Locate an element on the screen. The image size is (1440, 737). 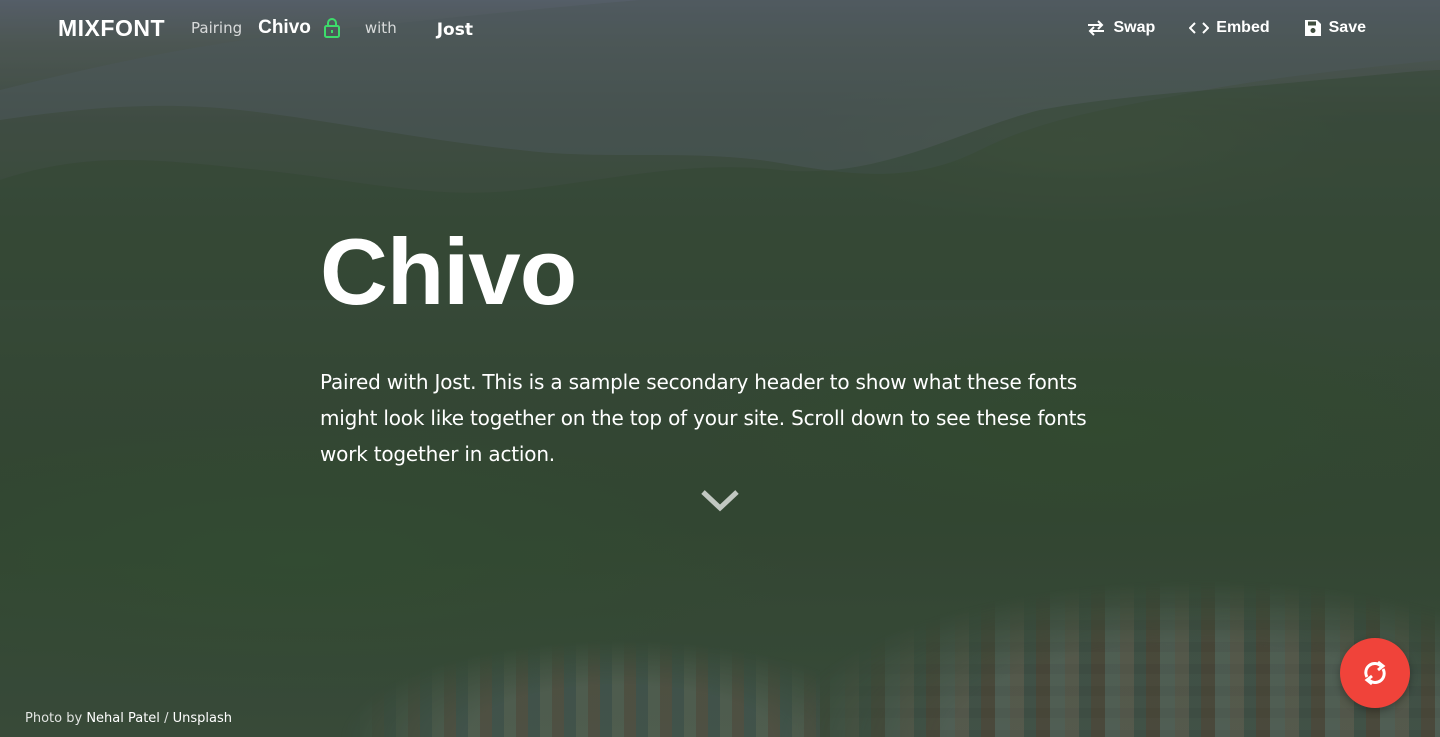
page-title: Chivo is located at coordinates (448, 271).